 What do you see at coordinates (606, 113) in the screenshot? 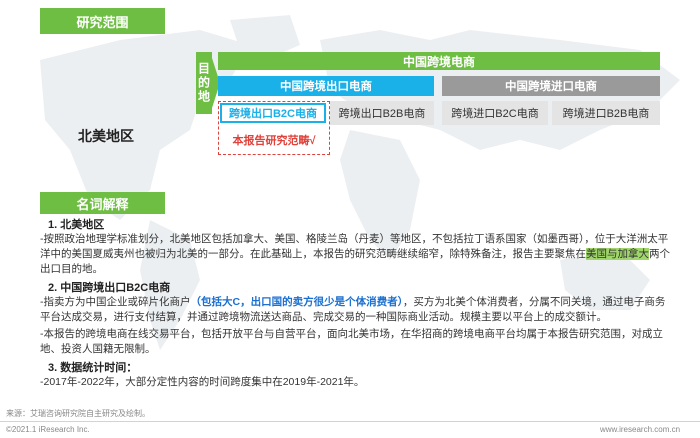
I see `import-b2b-box: 跨境进口B2B电商` at bounding box center [606, 113].